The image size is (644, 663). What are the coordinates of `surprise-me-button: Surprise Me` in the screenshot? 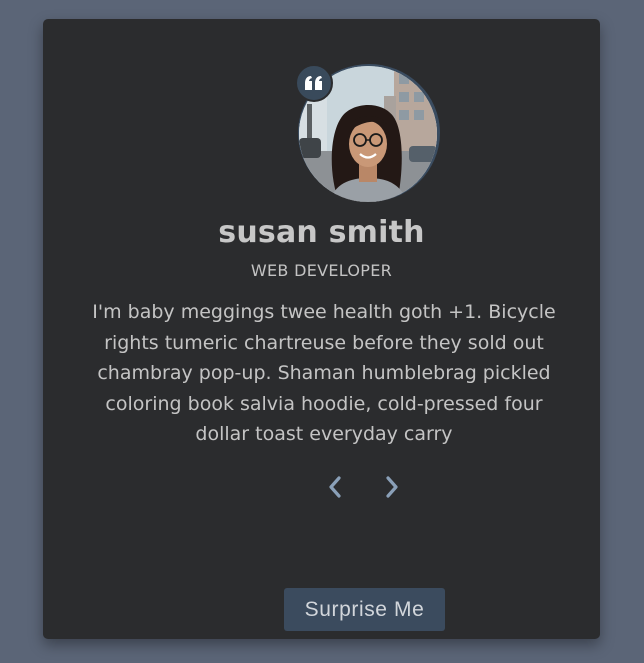 It's located at (364, 609).